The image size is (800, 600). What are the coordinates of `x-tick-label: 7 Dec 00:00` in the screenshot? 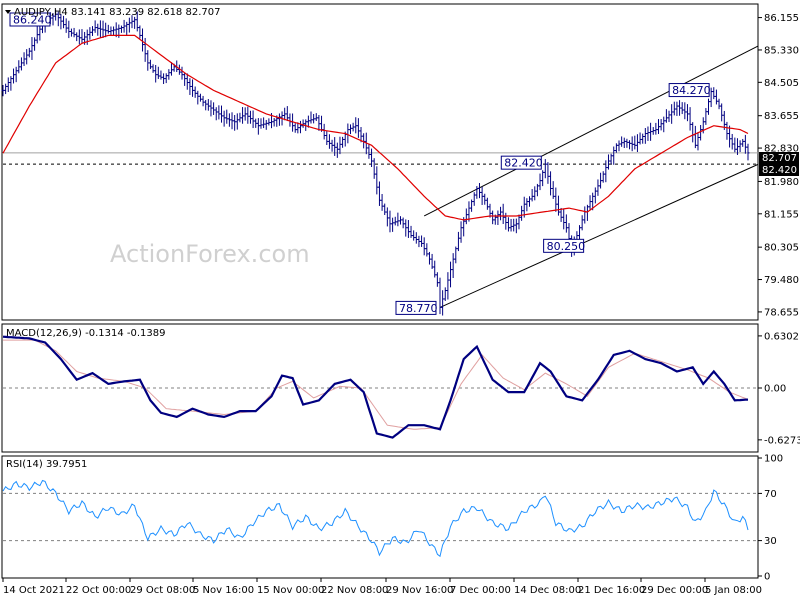 It's located at (480, 590).